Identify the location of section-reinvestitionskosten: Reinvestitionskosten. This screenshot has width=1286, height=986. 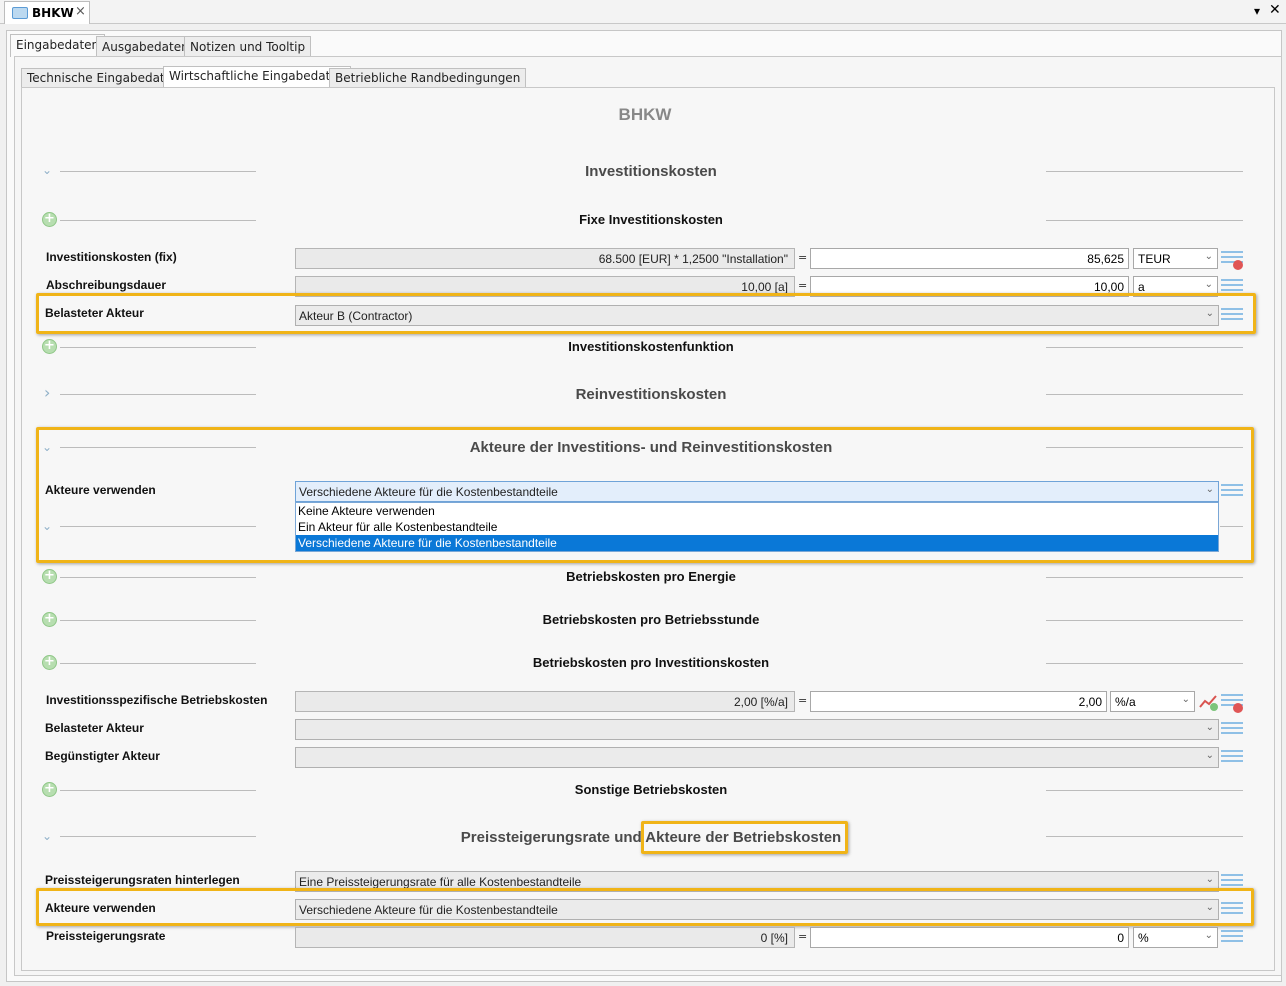
(651, 394).